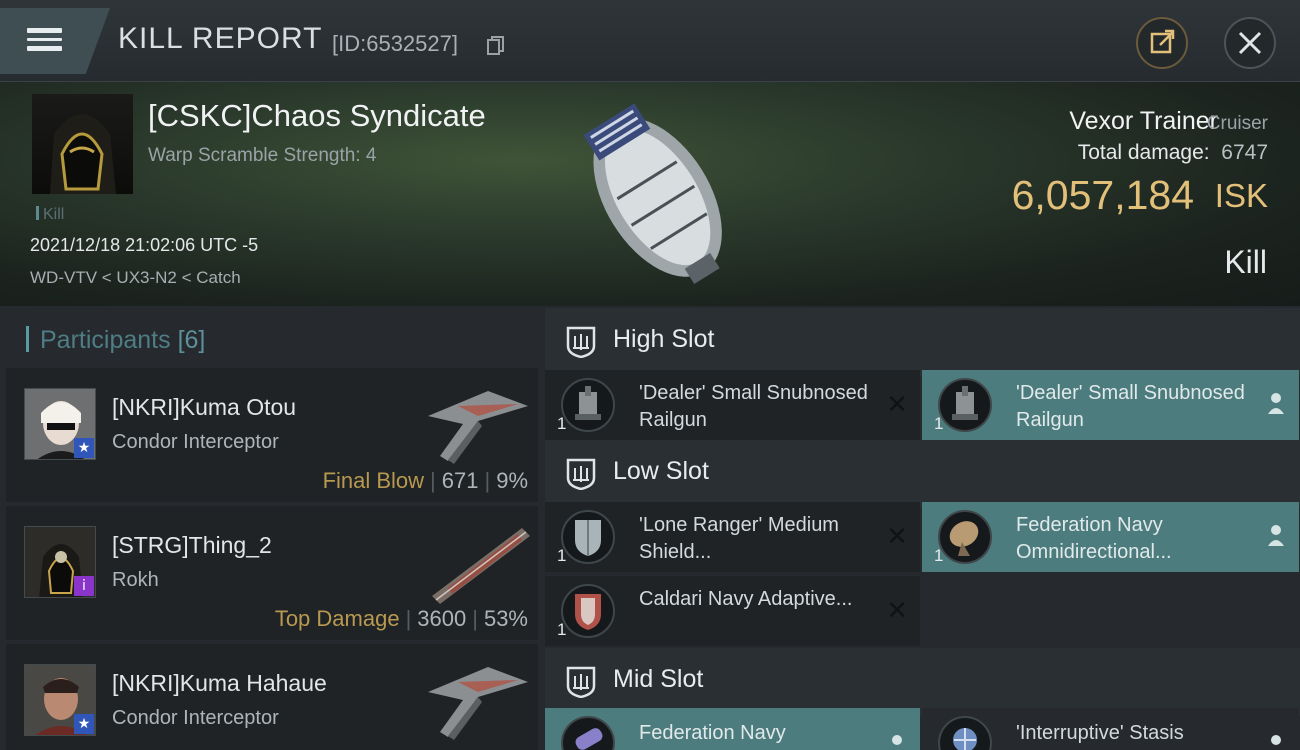 This screenshot has width=1300, height=750. What do you see at coordinates (60, 562) in the screenshot?
I see `participant-avatar: i` at bounding box center [60, 562].